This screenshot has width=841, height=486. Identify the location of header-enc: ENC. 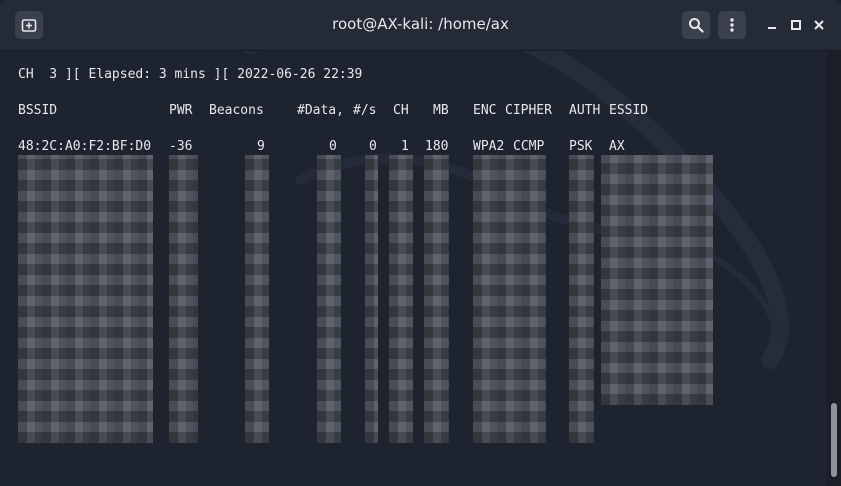
(485, 110).